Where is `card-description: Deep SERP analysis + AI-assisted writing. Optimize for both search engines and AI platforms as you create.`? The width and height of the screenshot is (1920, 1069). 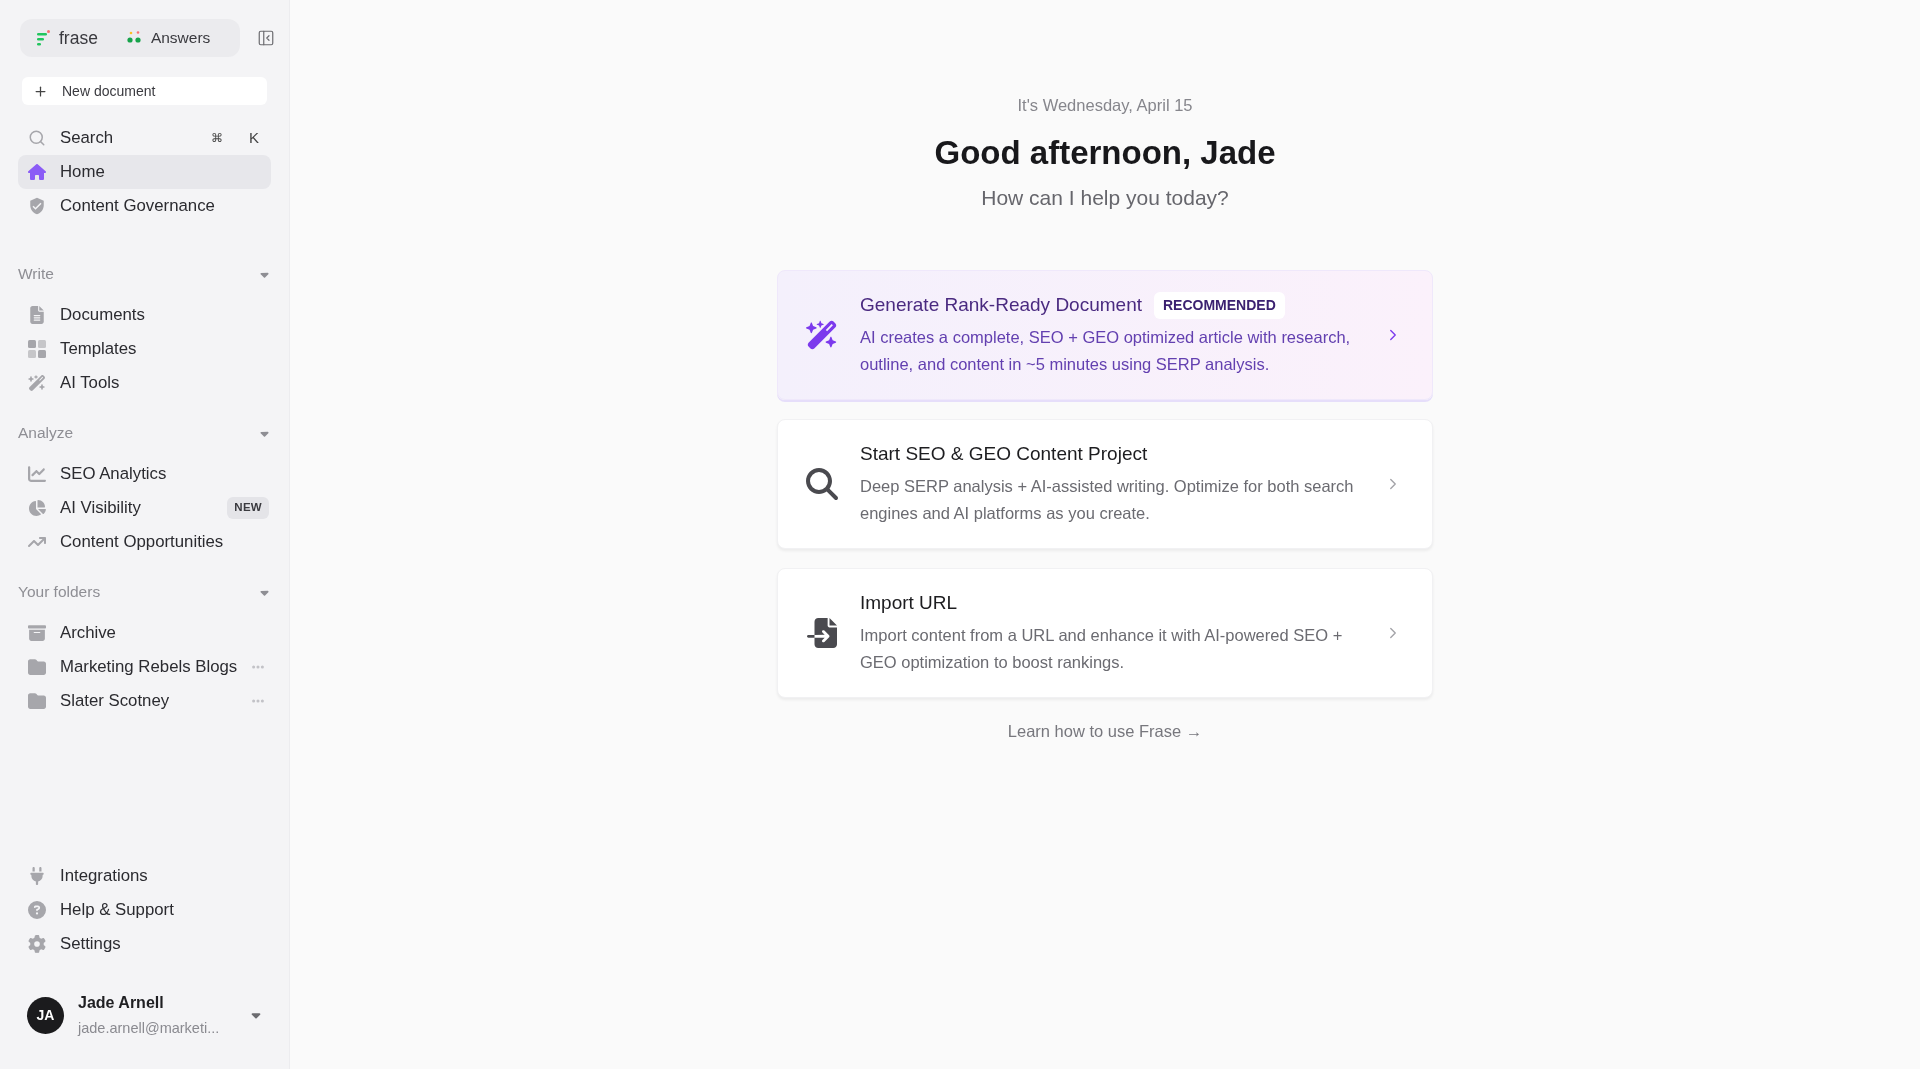 card-description: Deep SERP analysis + AI-assisted writing. Optimize for both search engines and AI platforms as you create. is located at coordinates (1107, 500).